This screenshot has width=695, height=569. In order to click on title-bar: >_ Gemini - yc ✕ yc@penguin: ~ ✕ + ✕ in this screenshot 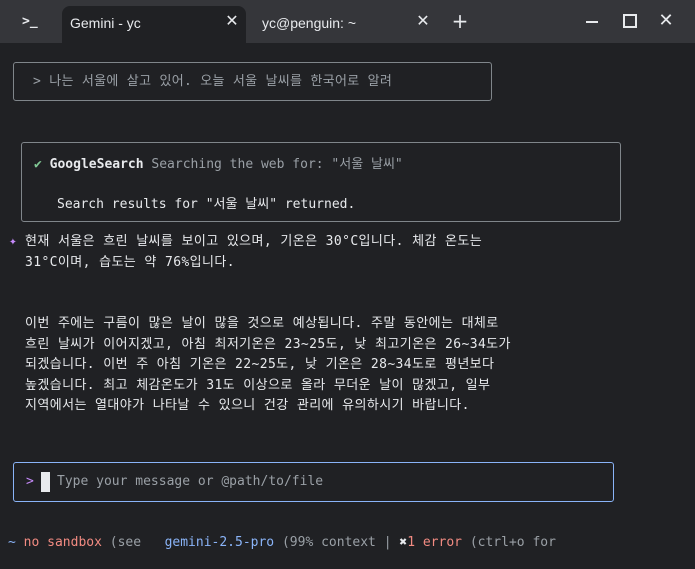, I will do `click(347, 21)`.